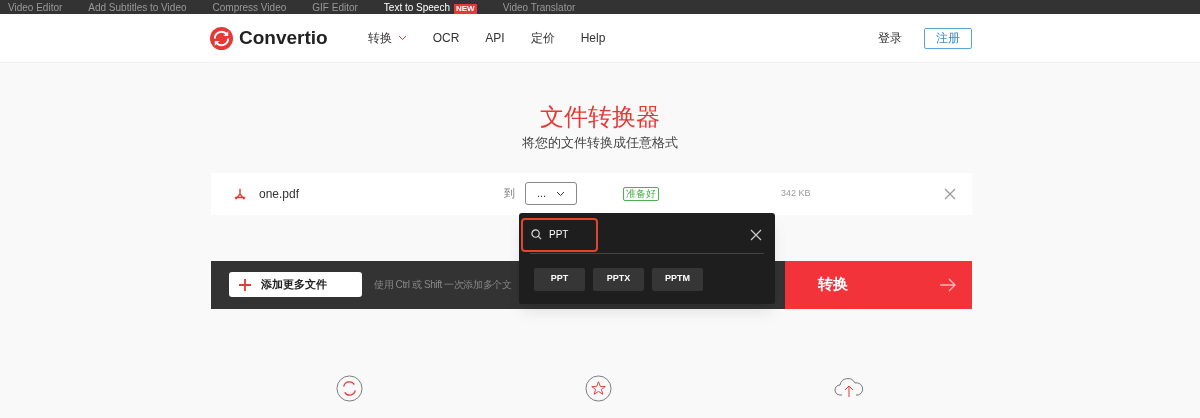 The width and height of the screenshot is (1200, 418). Describe the element at coordinates (283, 38) in the screenshot. I see `logo-text: Convertio` at that location.